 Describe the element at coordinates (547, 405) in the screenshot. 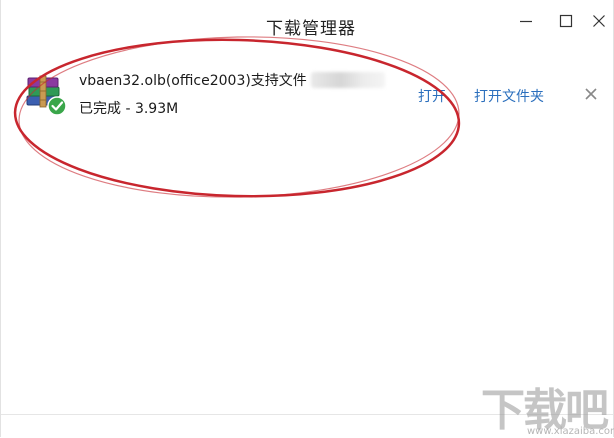

I see `site-watermark: 下载吧 www.xiazaiba.com` at that location.